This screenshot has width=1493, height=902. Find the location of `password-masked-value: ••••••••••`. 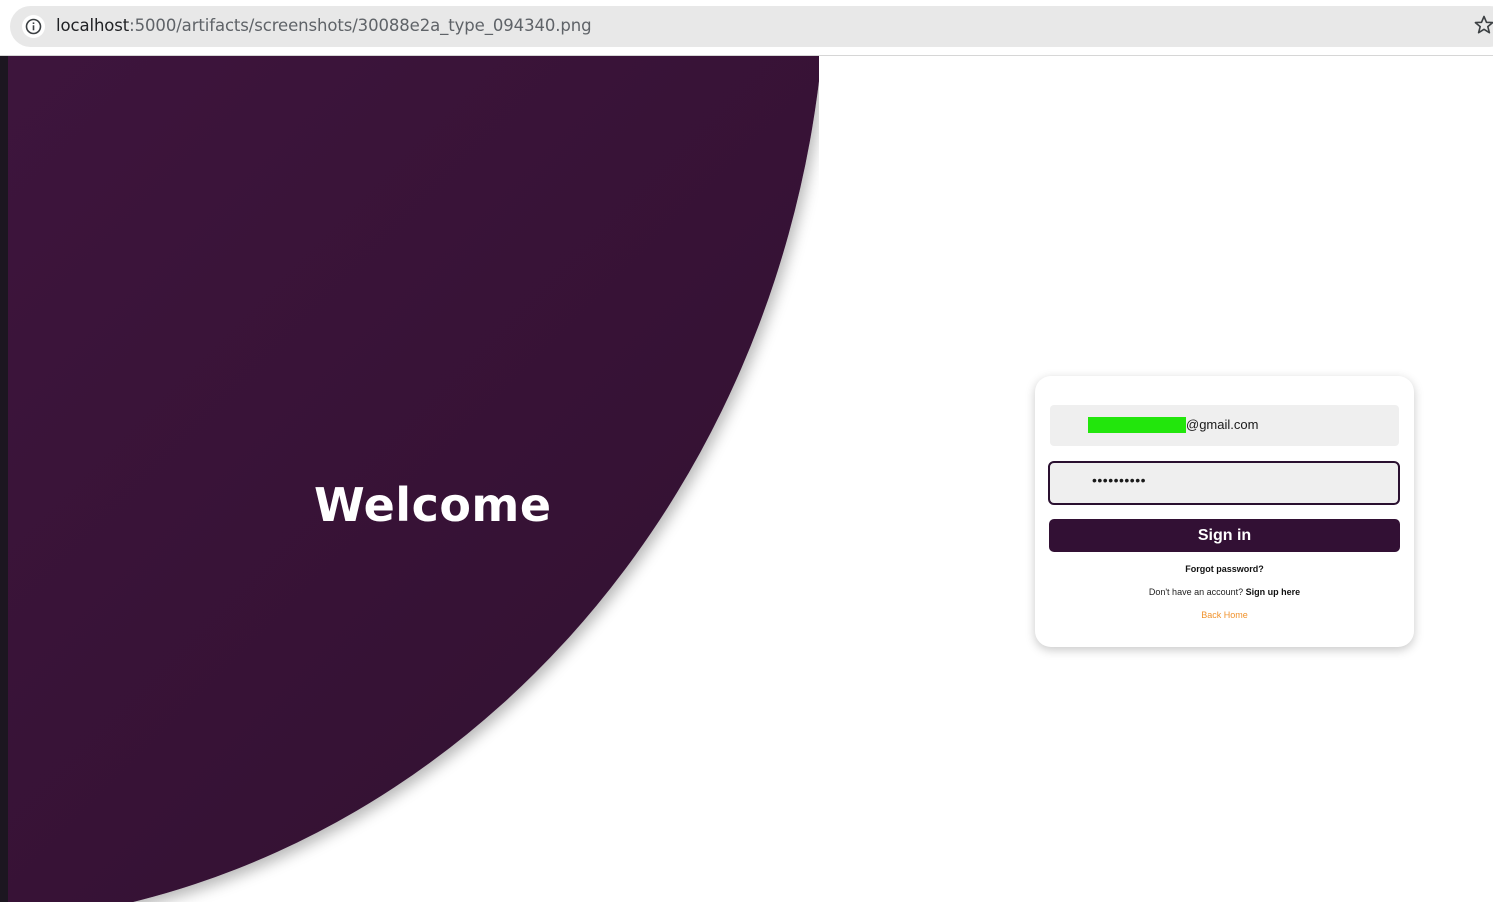

password-masked-value: •••••••••• is located at coordinates (1119, 480).